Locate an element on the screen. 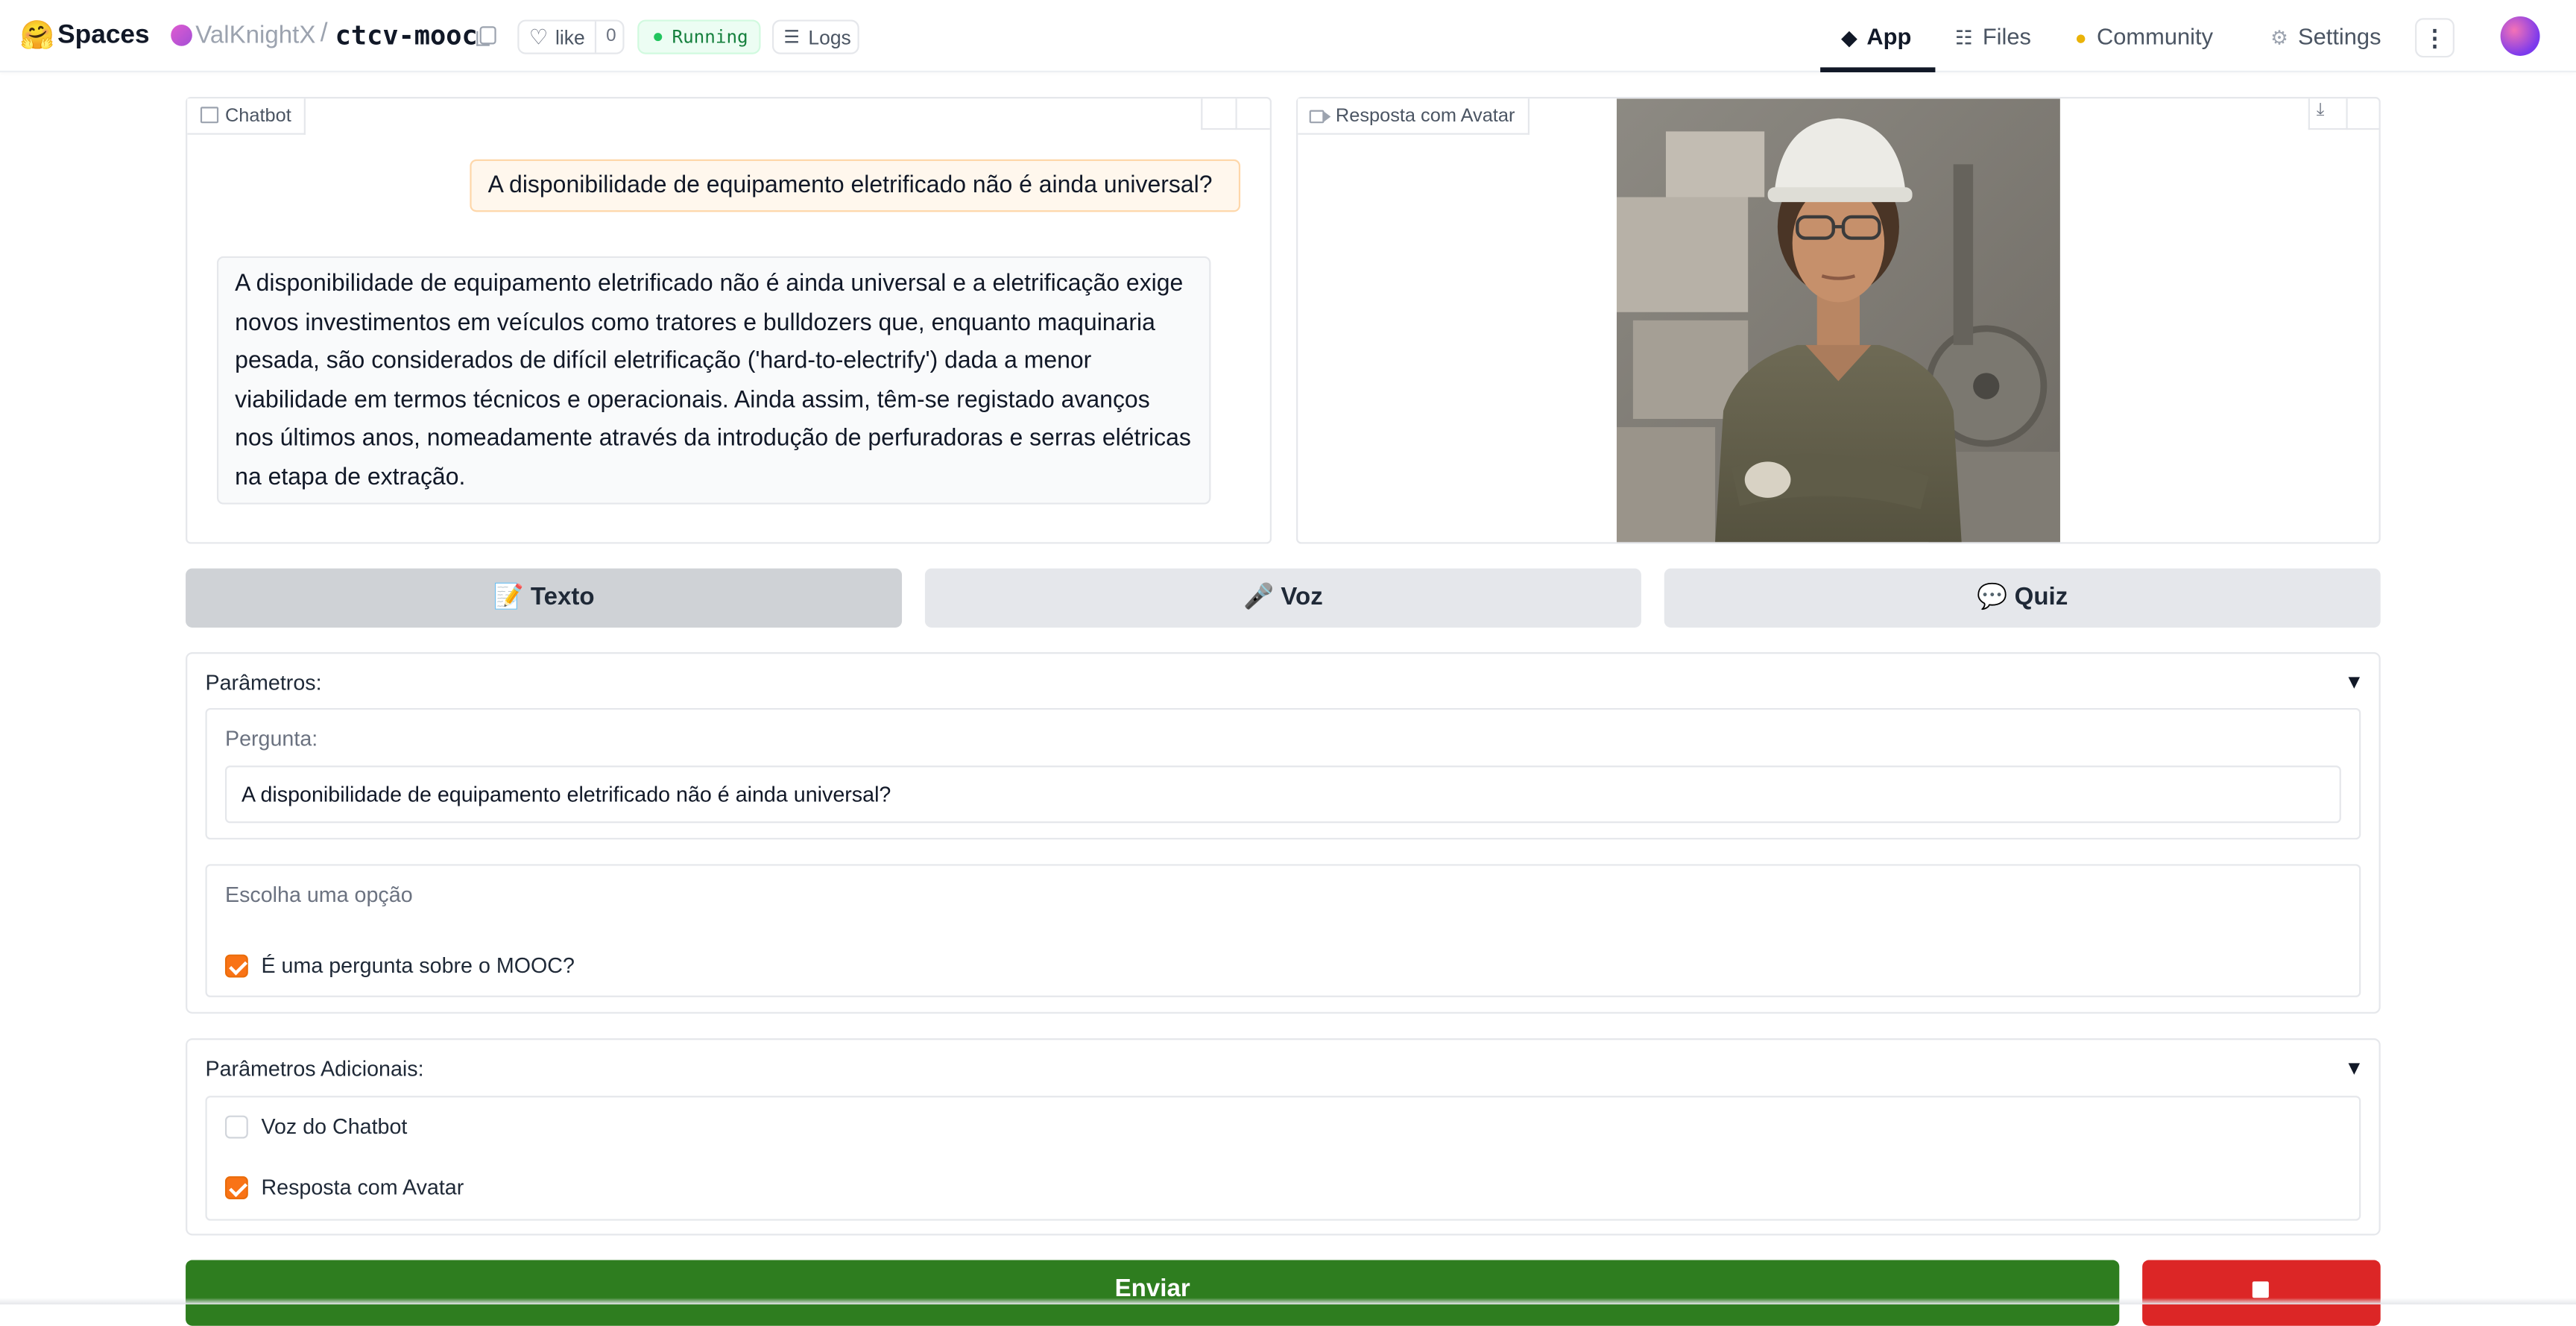 The width and height of the screenshot is (2576, 1326). like-button: ♡ like 0 is located at coordinates (571, 36).